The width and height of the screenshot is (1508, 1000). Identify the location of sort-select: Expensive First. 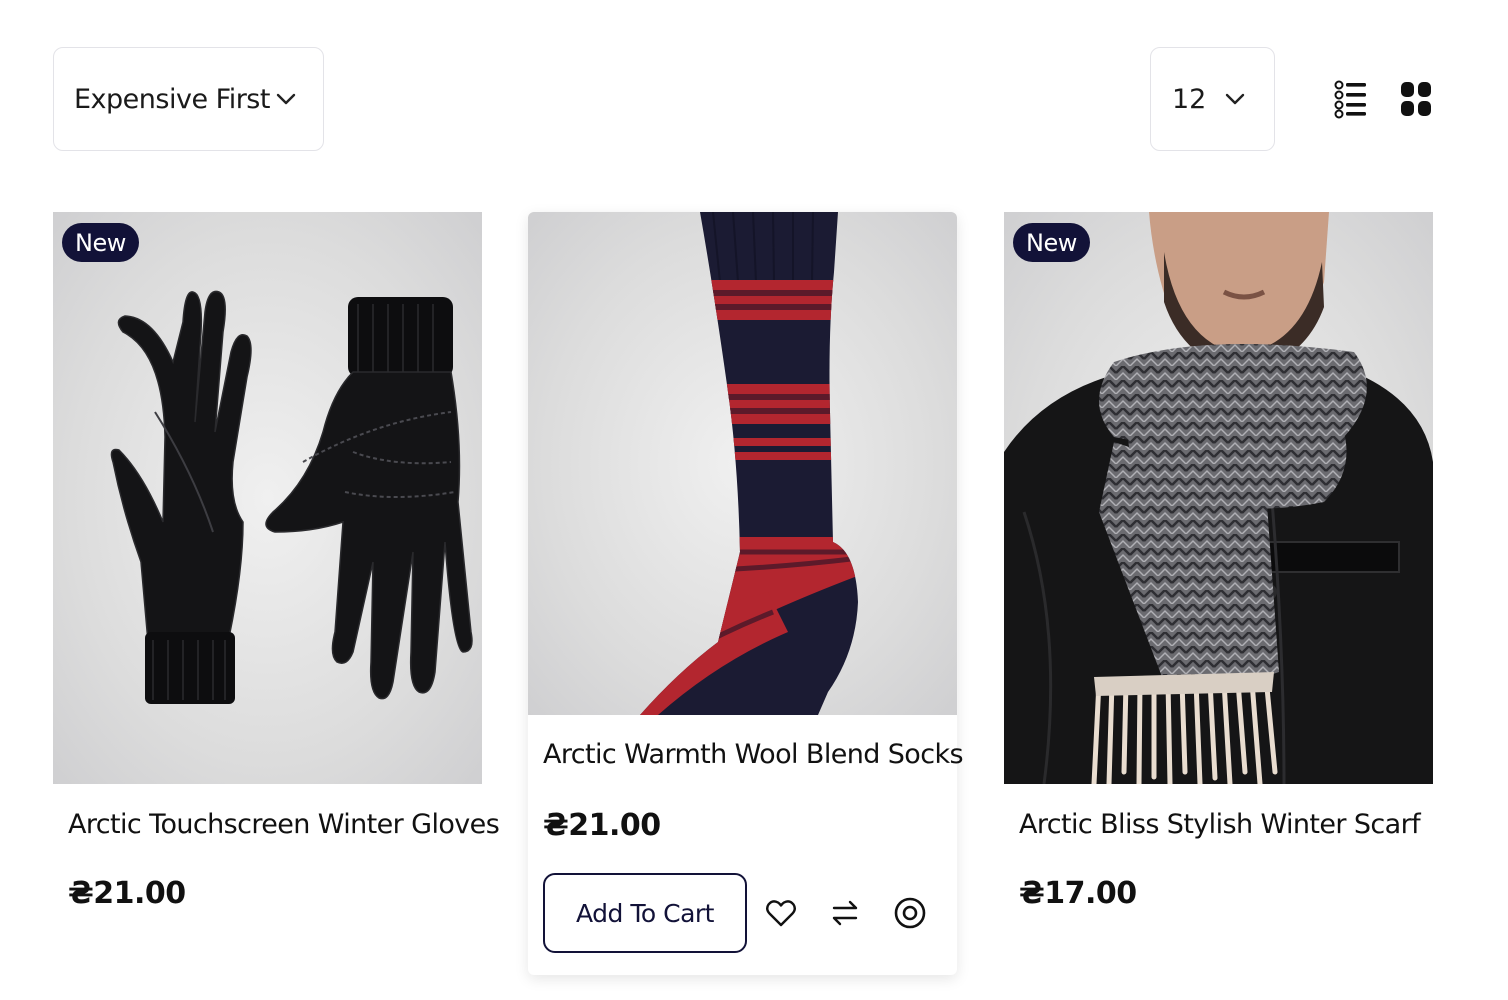
(188, 99).